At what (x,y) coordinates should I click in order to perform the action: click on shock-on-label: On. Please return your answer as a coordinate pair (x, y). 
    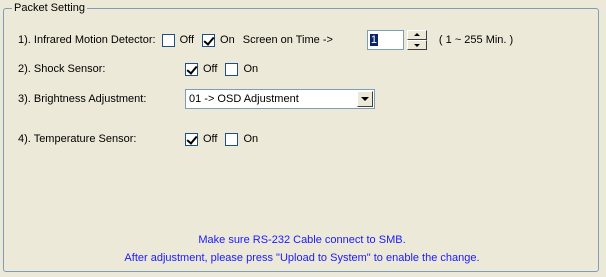
    Looking at the image, I should click on (251, 69).